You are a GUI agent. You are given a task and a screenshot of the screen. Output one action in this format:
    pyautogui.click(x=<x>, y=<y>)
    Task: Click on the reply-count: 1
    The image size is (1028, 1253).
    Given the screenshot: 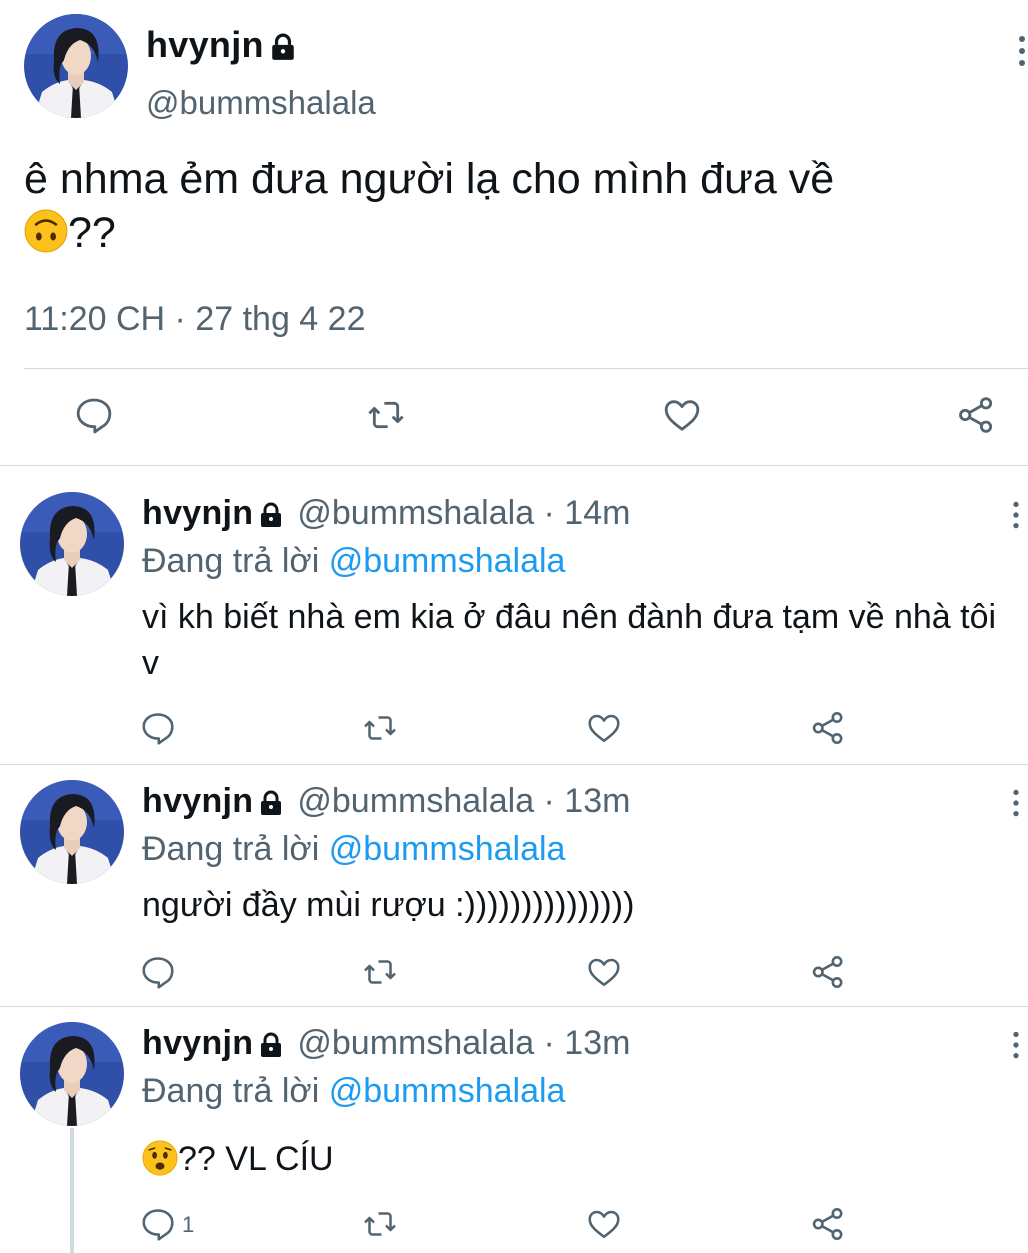 What is the action you would take?
    pyautogui.click(x=188, y=1224)
    